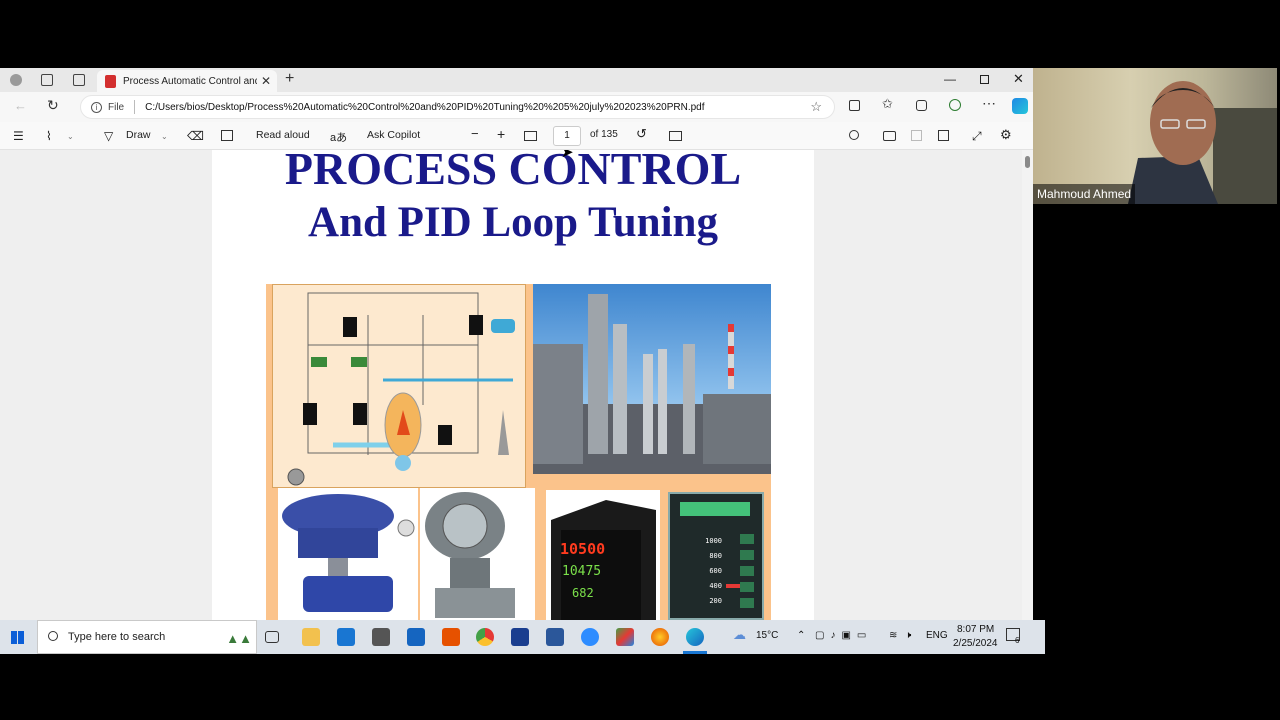 Image resolution: width=1280 pixels, height=720 pixels. Describe the element at coordinates (116, 107) in the screenshot. I see `address-prefix: File` at that location.